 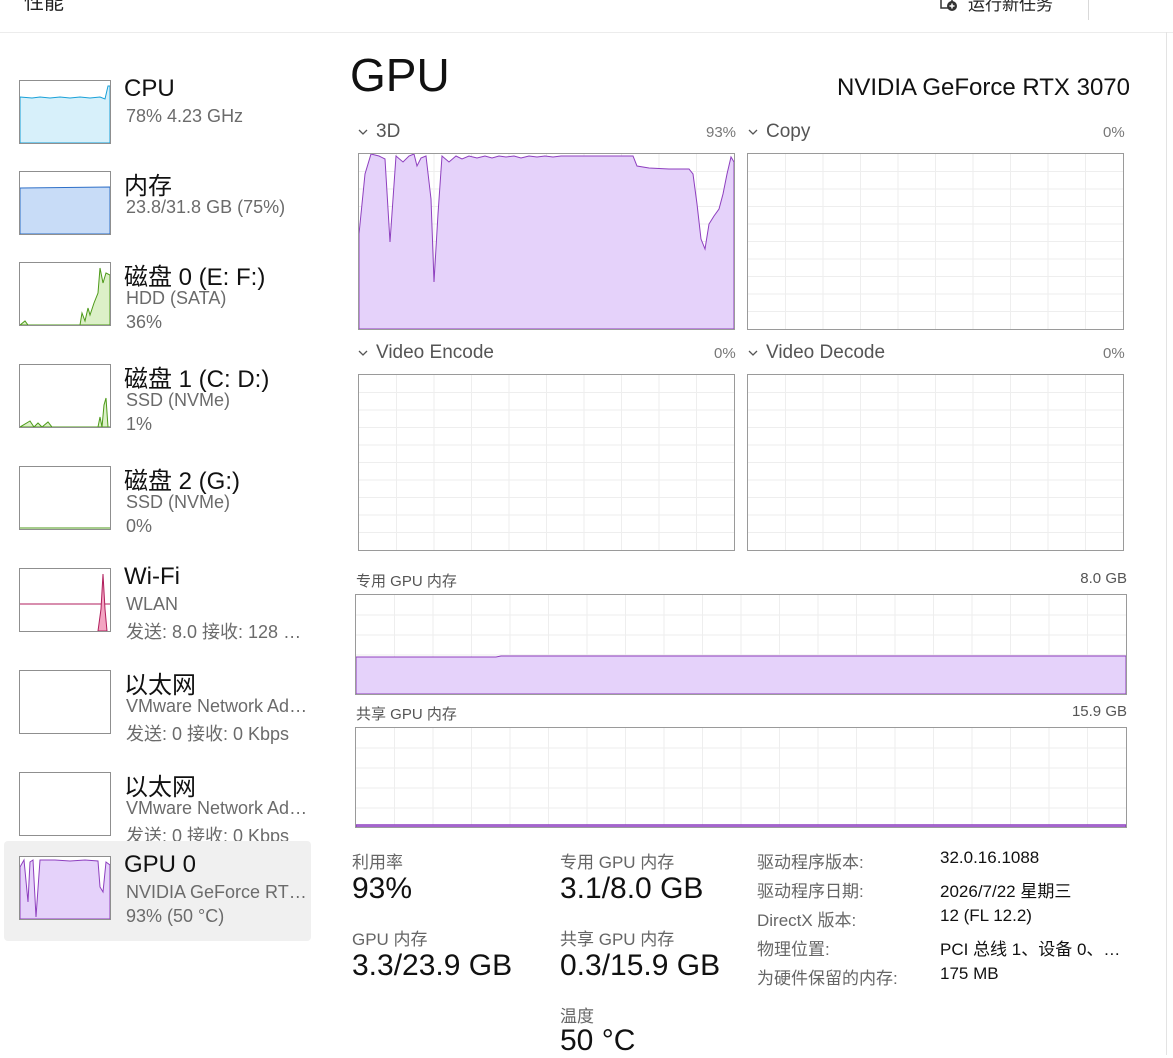 I want to click on engine-label: Video Decode, so click(x=826, y=352).